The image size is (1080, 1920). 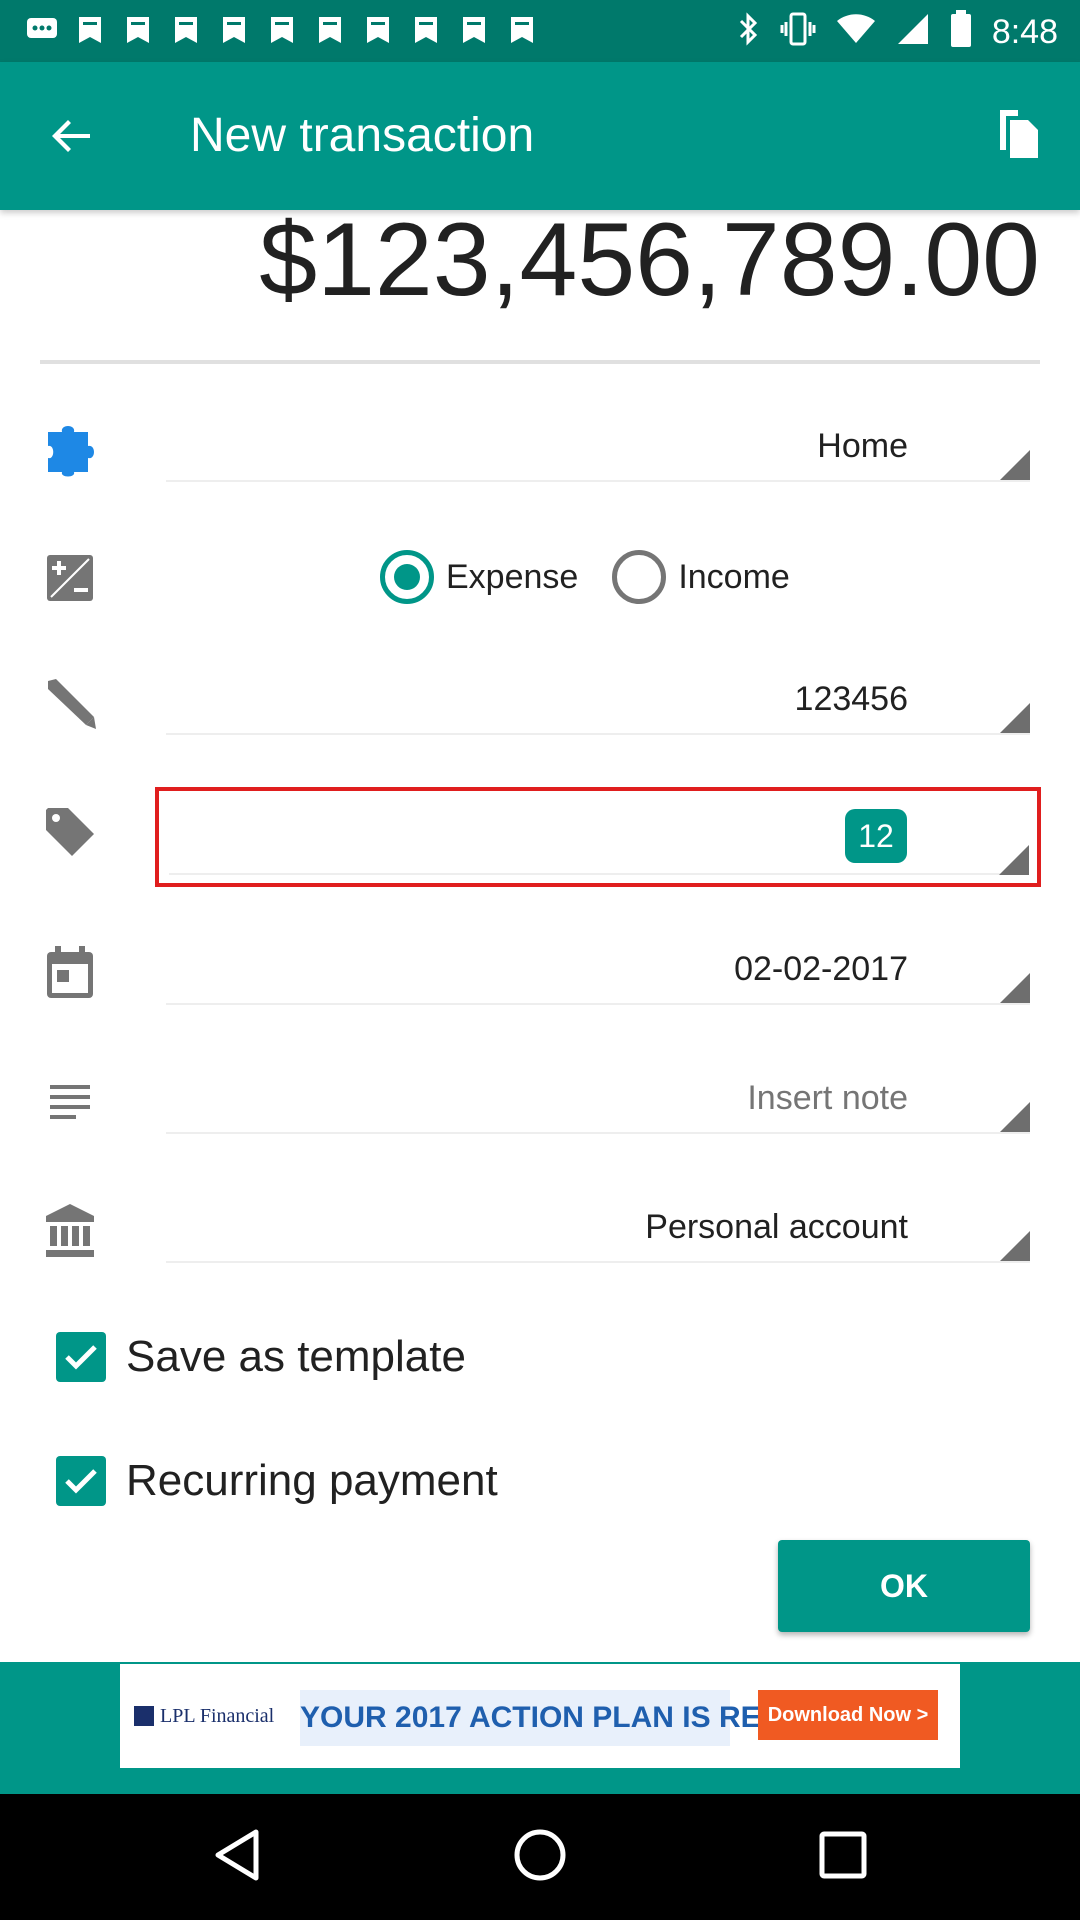 What do you see at coordinates (598, 973) in the screenshot?
I see `date-field: 02-02-2017` at bounding box center [598, 973].